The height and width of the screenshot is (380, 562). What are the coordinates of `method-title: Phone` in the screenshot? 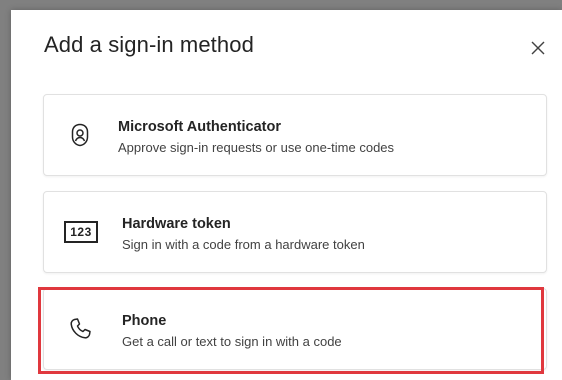 It's located at (144, 321).